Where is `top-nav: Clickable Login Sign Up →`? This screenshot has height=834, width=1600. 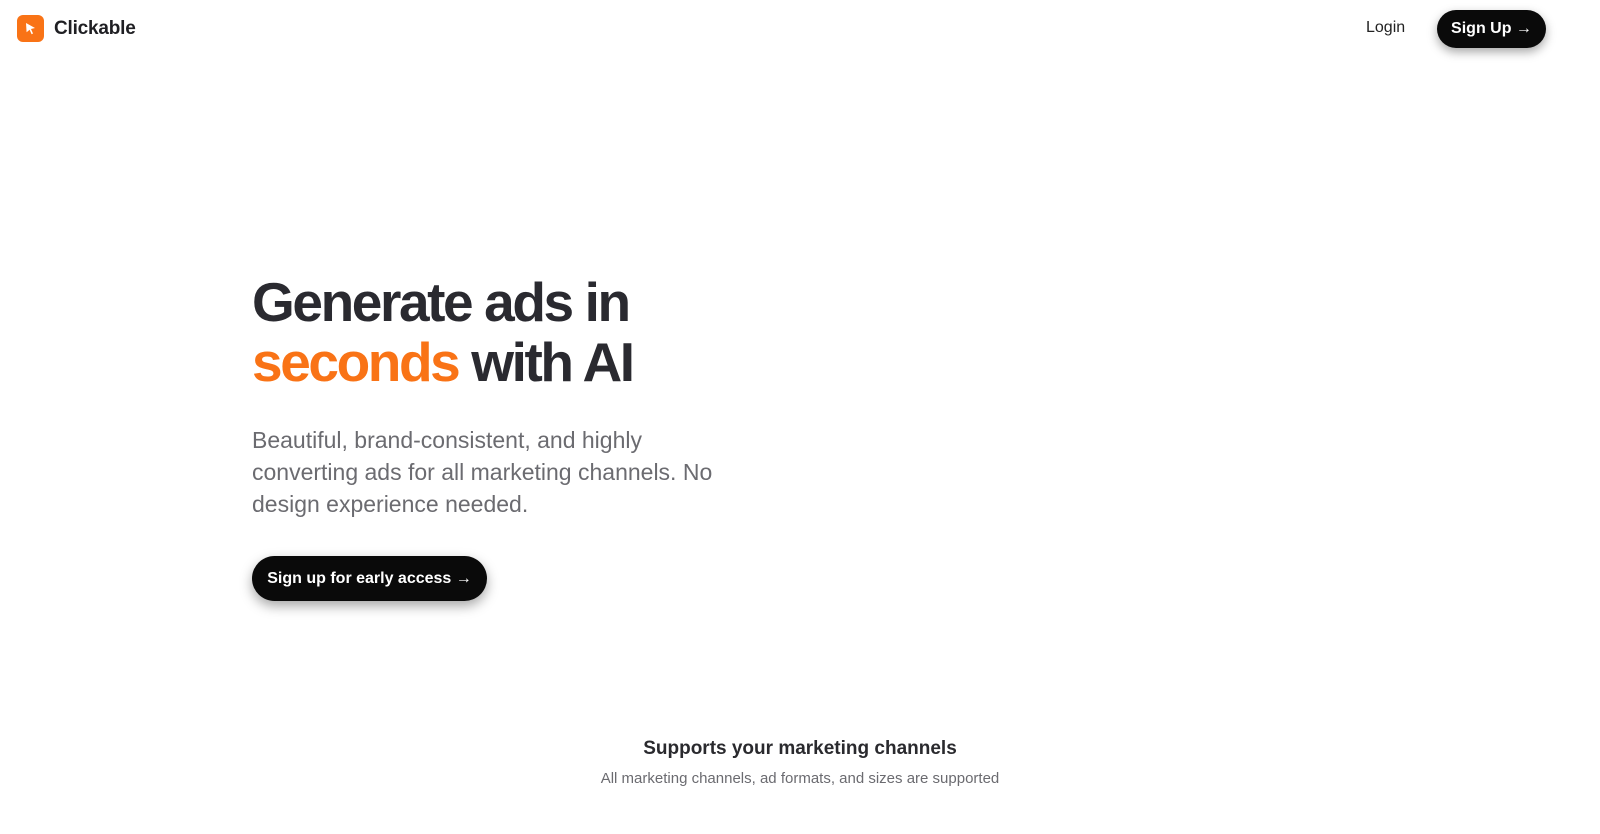
top-nav: Clickable Login Sign Up → is located at coordinates (800, 29).